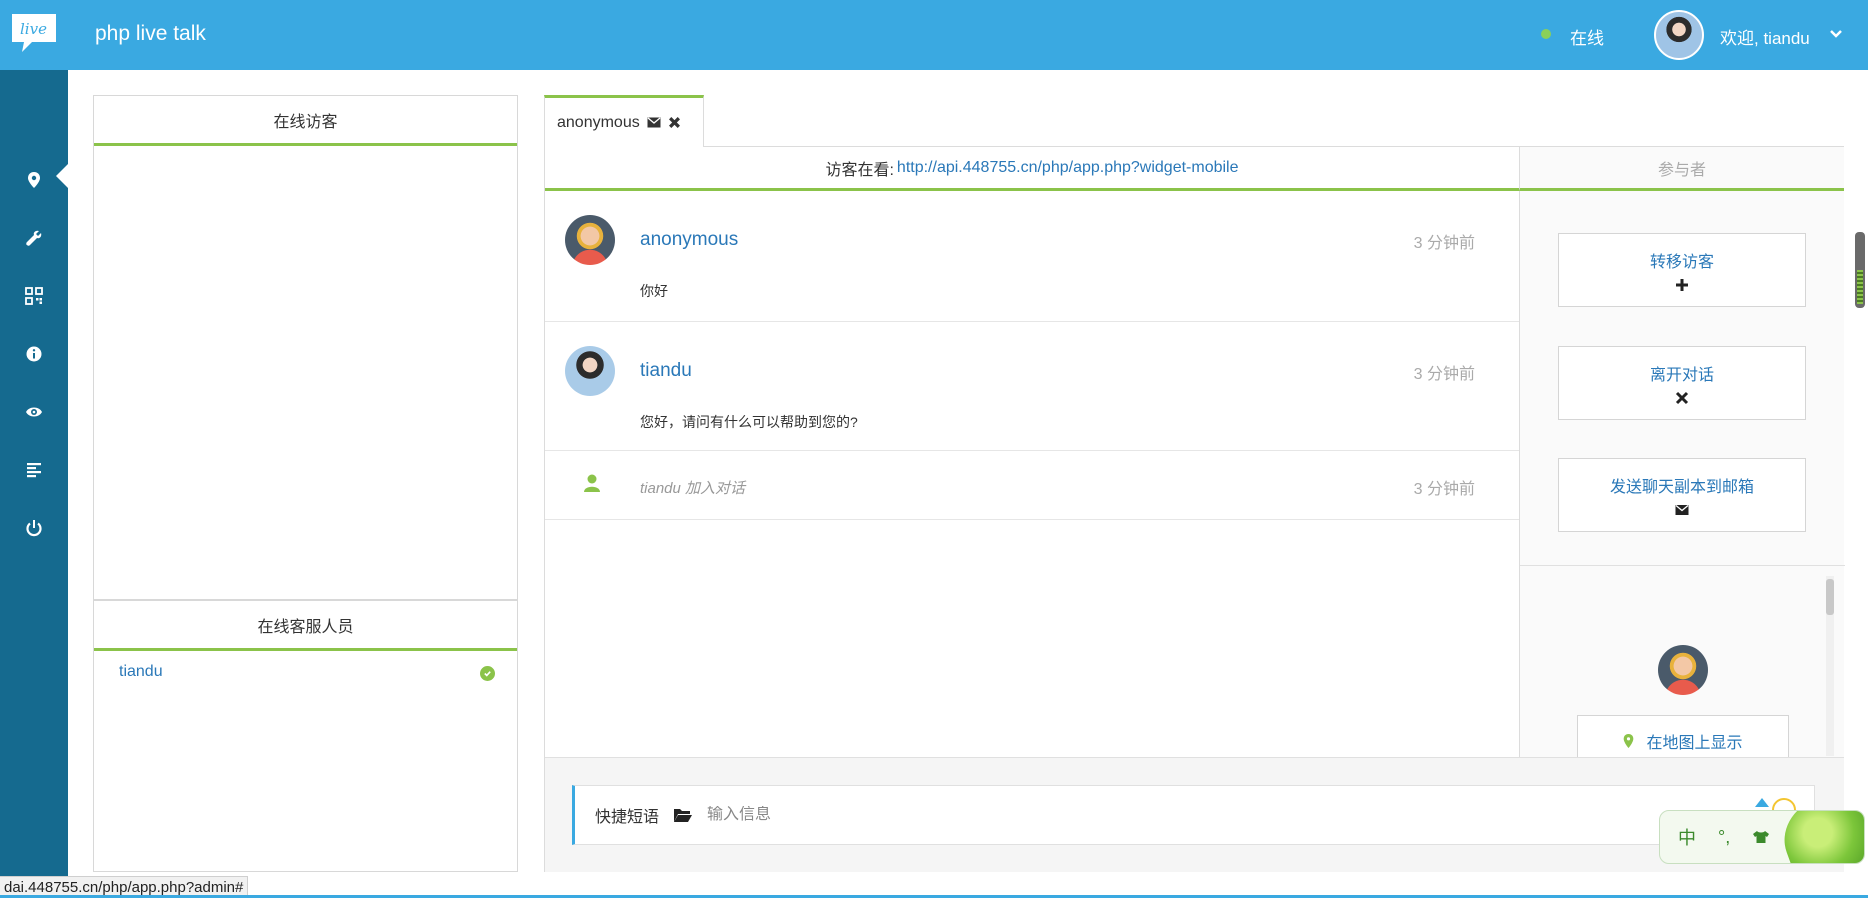 The width and height of the screenshot is (1868, 898). What do you see at coordinates (1694, 743) in the screenshot?
I see `show-on-map-label: 在地图上显示` at bounding box center [1694, 743].